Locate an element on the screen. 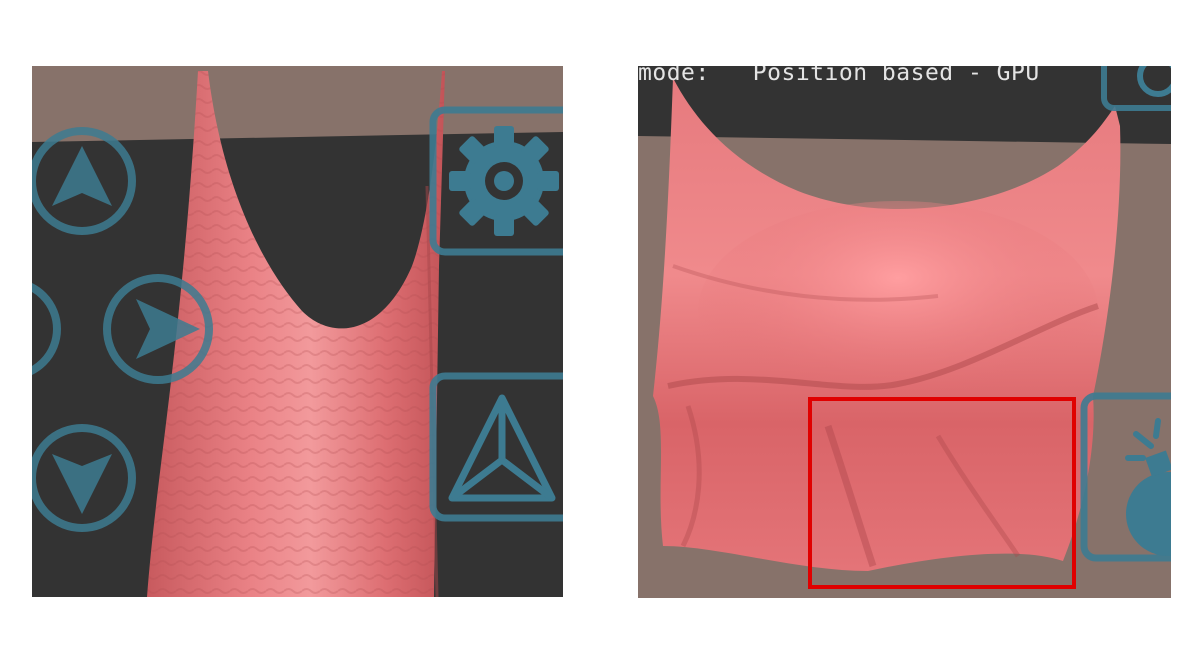 The height and width of the screenshot is (664, 1195). arrow-right-icon is located at coordinates (158, 329).